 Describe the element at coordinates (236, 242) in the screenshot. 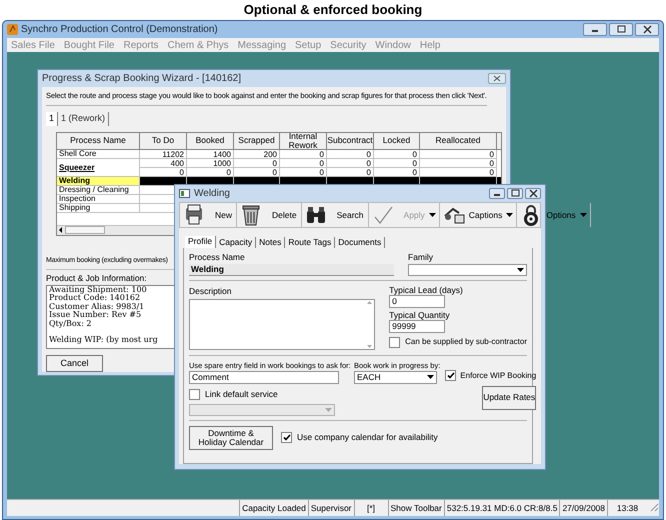

I see `tab: Capacity` at that location.